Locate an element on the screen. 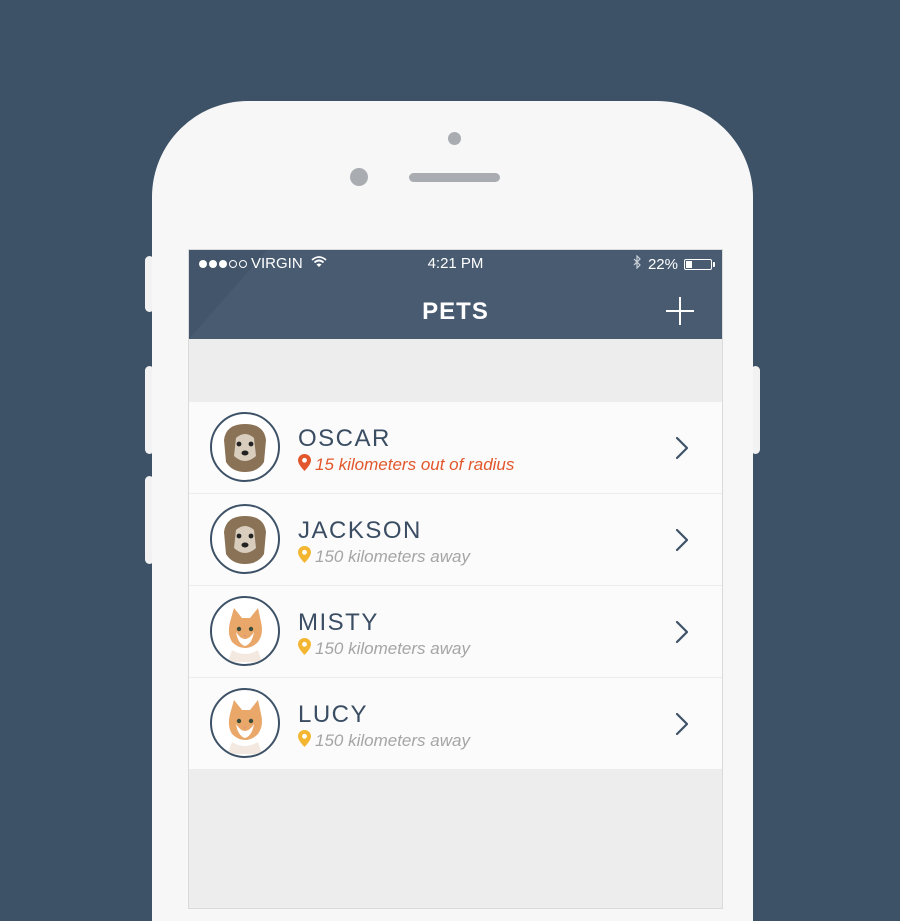  battery-status: 22% is located at coordinates (674, 263).